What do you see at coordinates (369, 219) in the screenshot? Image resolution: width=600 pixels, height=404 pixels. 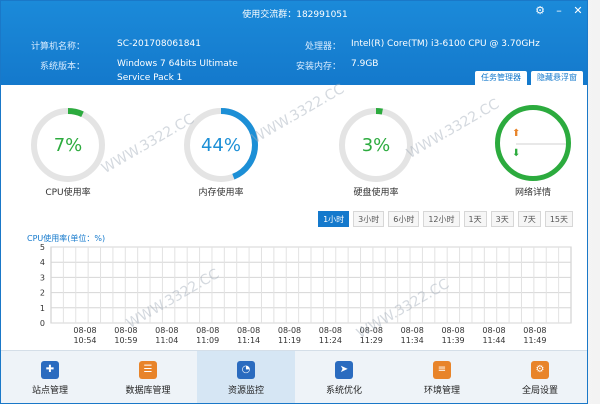 I see `range-3h: 3小时` at bounding box center [369, 219].